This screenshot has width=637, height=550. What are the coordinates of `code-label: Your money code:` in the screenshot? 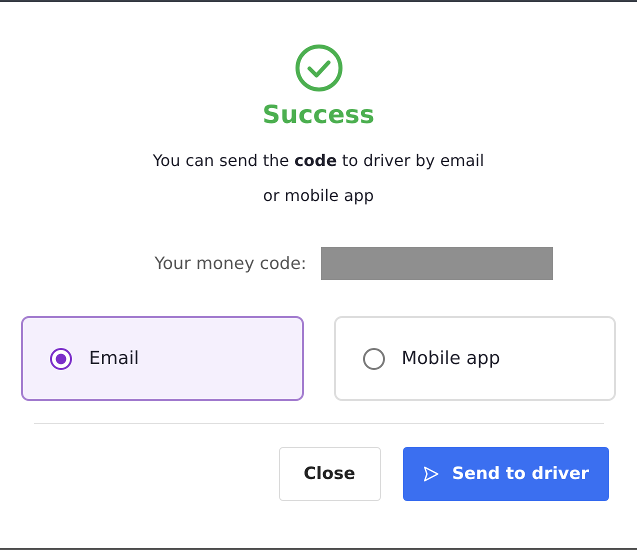 It's located at (230, 264).